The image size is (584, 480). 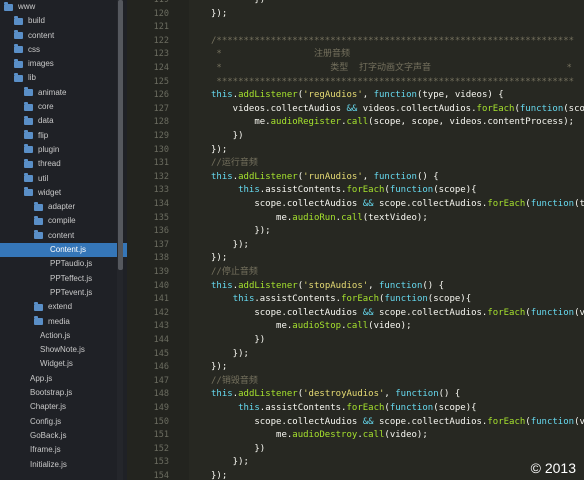 I want to click on tree-folder-item: util, so click(x=63, y=179).